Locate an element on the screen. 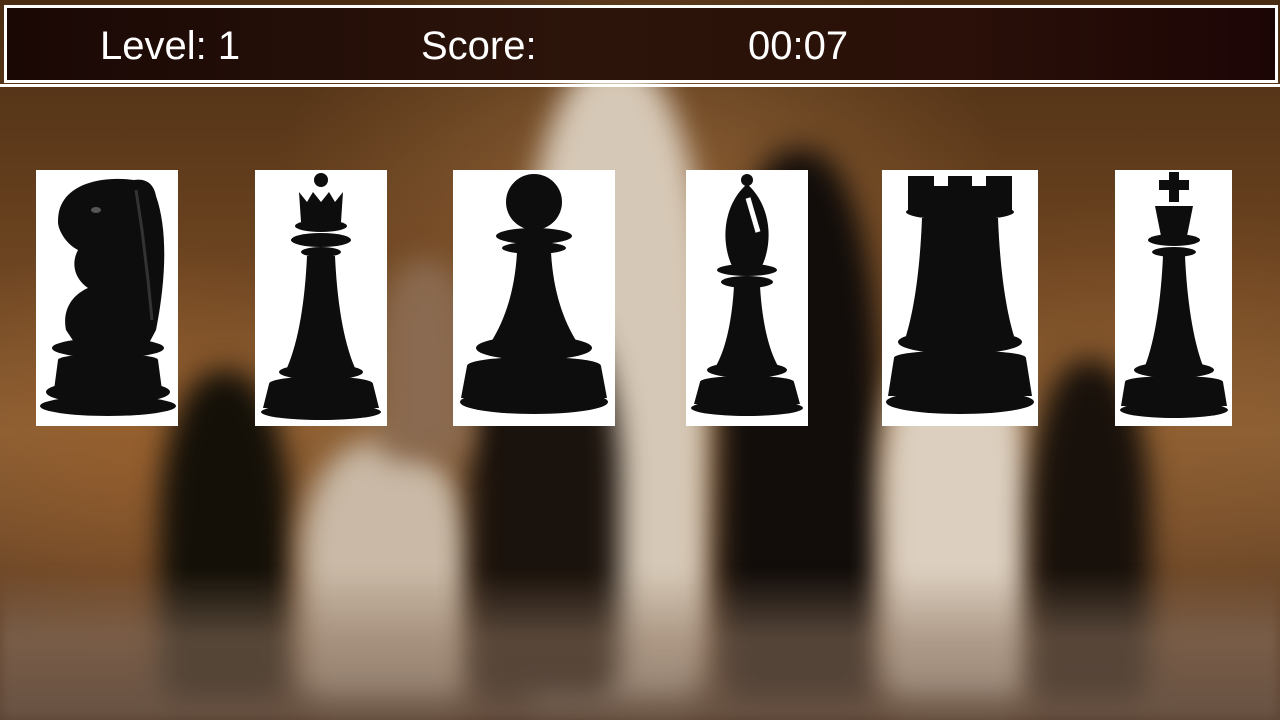  card-king is located at coordinates (1173, 298).